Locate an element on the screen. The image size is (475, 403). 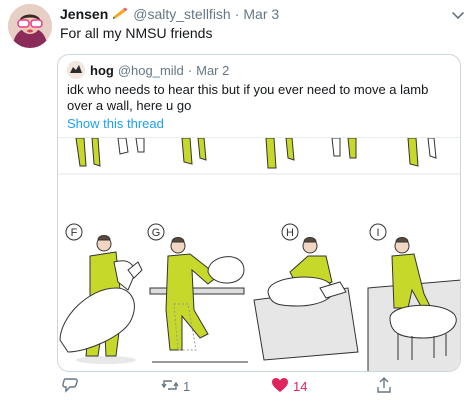
quoted-author-handle: @hog_mild is located at coordinates (150, 70).